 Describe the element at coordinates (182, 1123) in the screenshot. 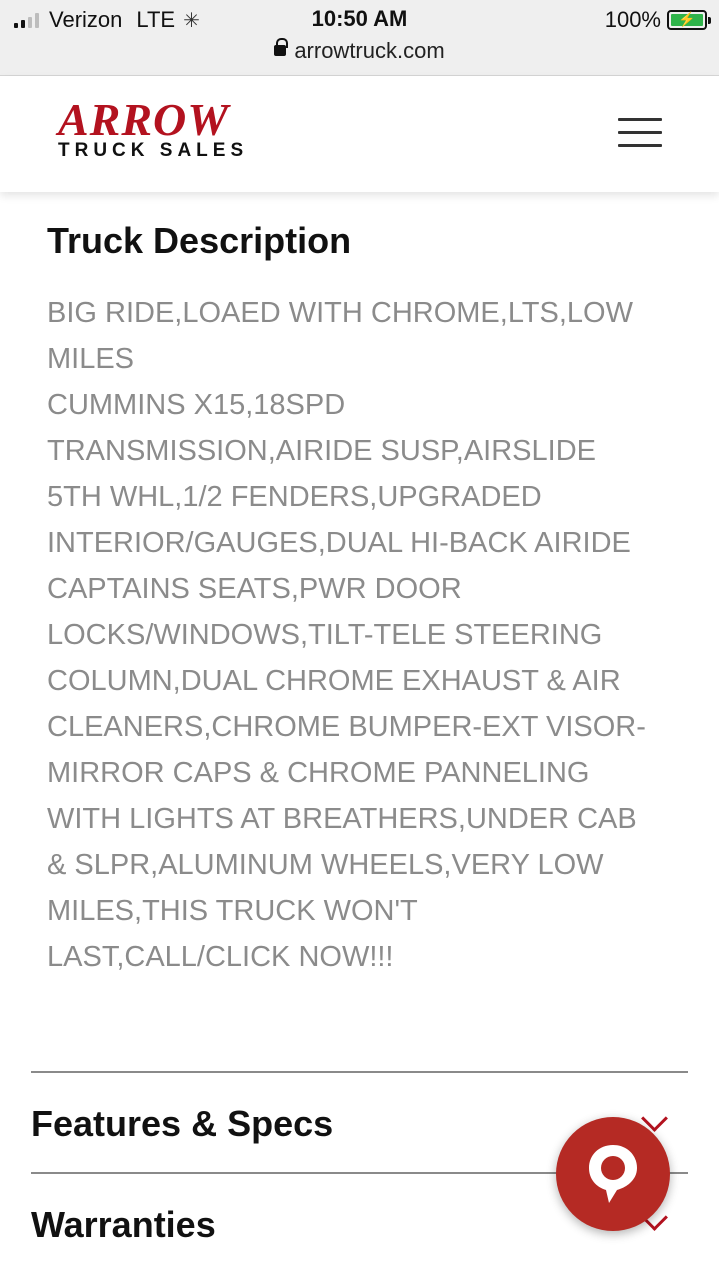

I see `accordion-label: Features & Specs` at that location.